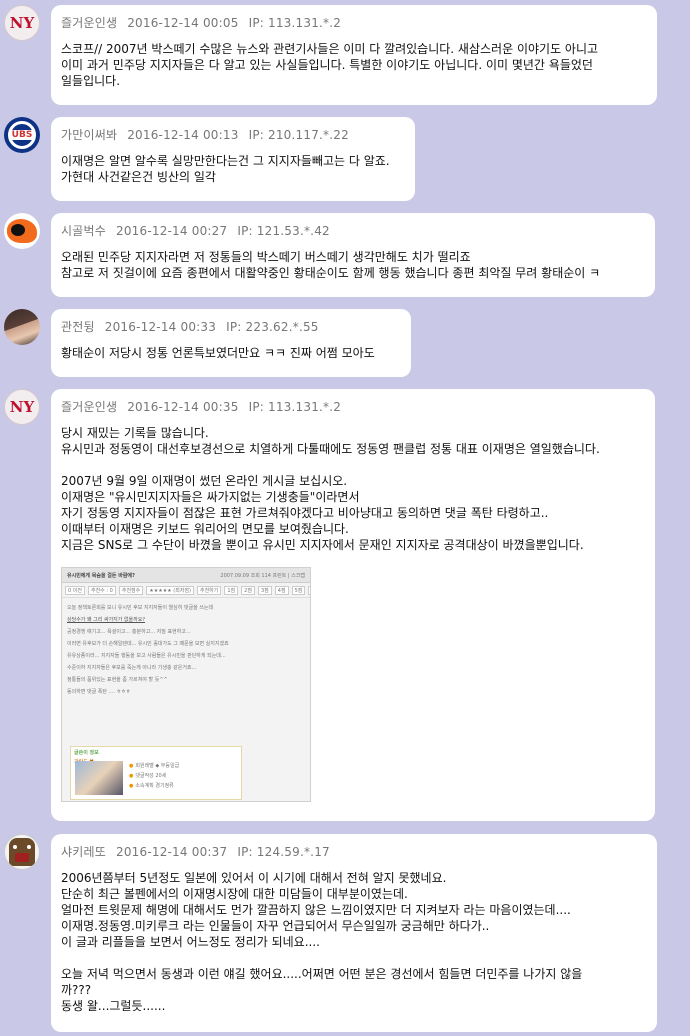 The width and height of the screenshot is (690, 1036). Describe the element at coordinates (354, 851) in the screenshot. I see `comment-meta: 샤키레또 2016-12-14 00:37 IP: 124.59.*.17` at that location.